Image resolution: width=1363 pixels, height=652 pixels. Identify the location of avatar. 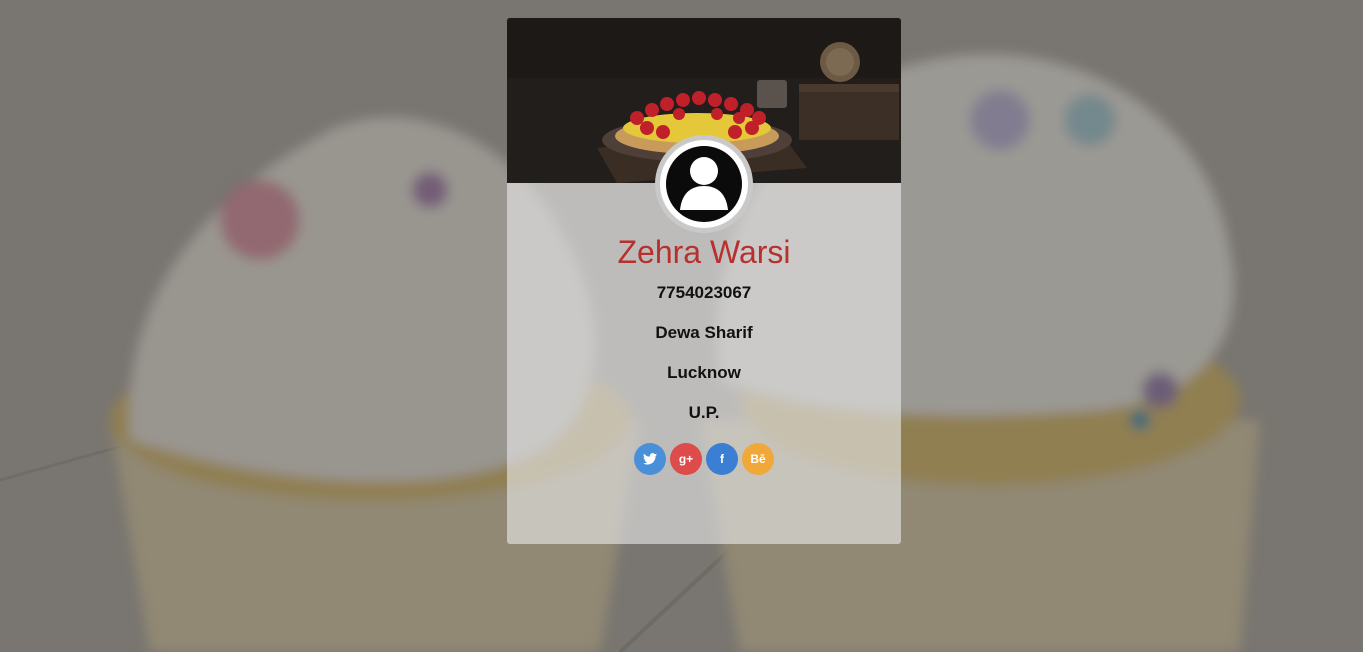
(704, 184).